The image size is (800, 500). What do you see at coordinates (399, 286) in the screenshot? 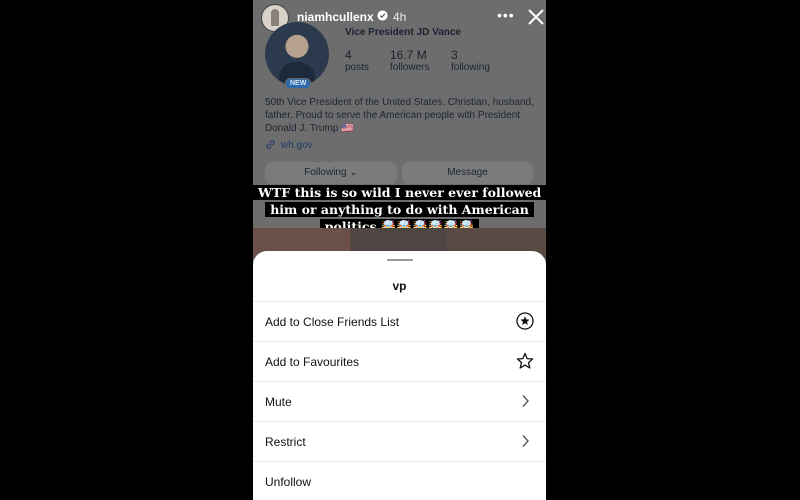
I see `sheet-title: vp` at bounding box center [399, 286].